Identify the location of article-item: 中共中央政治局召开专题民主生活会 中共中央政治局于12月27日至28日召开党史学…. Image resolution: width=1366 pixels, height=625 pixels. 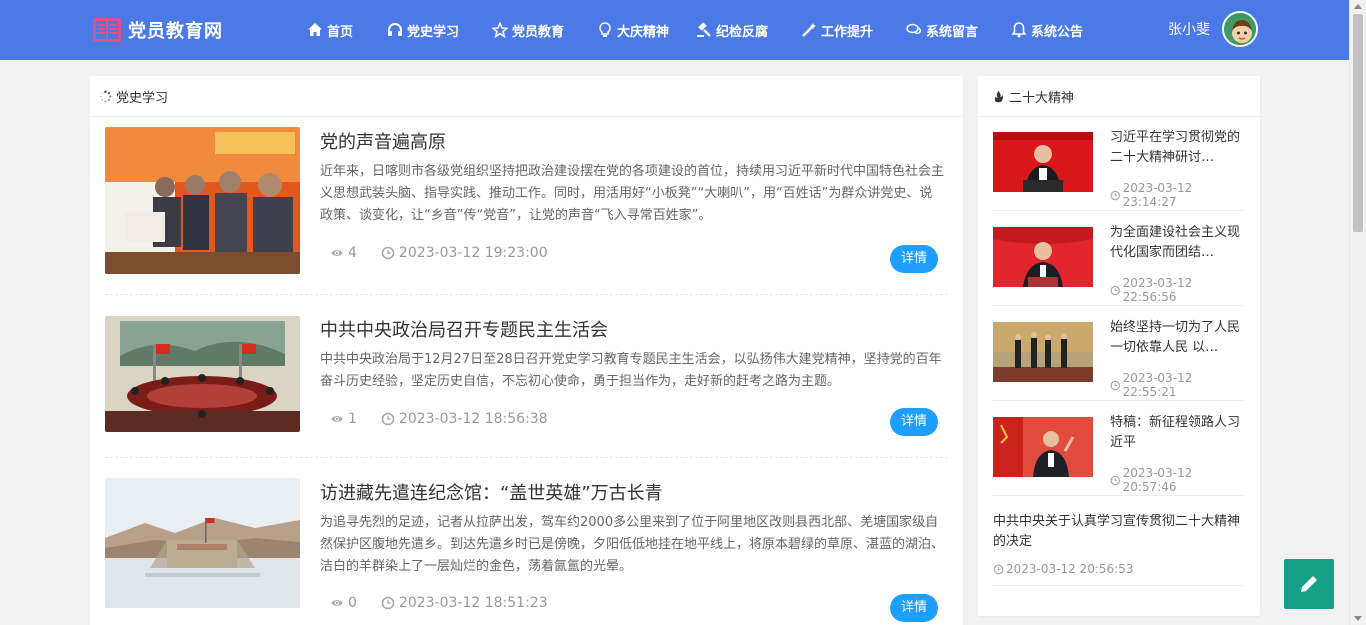
(526, 387).